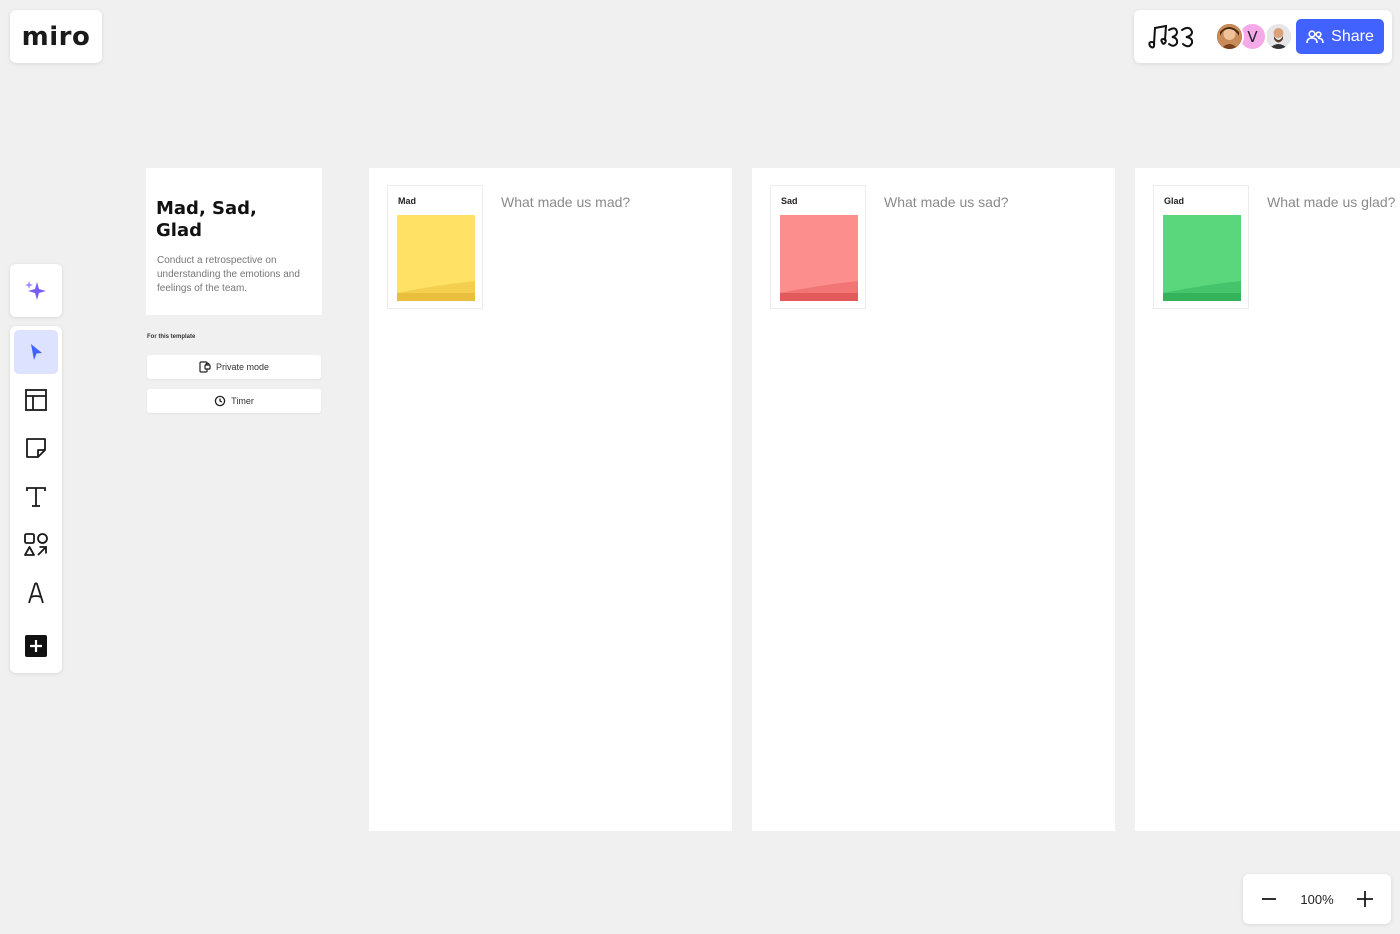 Image resolution: width=1400 pixels, height=934 pixels. I want to click on main-toolbar, so click(36, 499).